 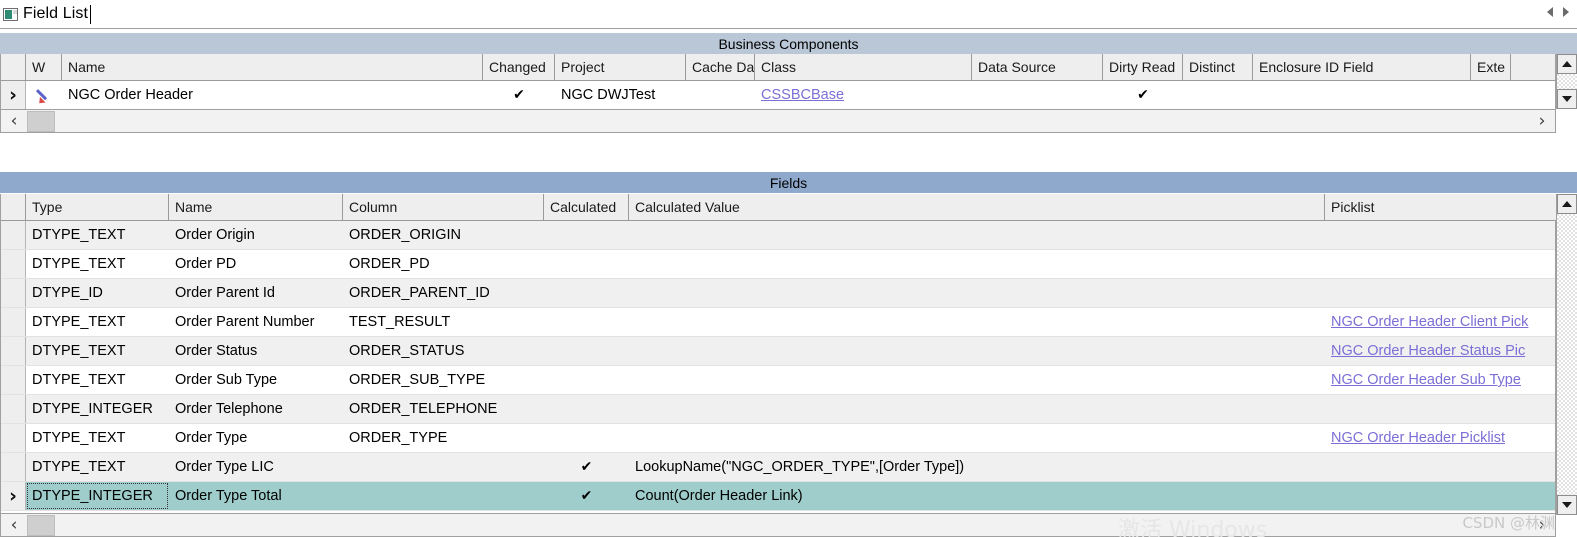 I want to click on business-components-column-header: Name, so click(x=272, y=67).